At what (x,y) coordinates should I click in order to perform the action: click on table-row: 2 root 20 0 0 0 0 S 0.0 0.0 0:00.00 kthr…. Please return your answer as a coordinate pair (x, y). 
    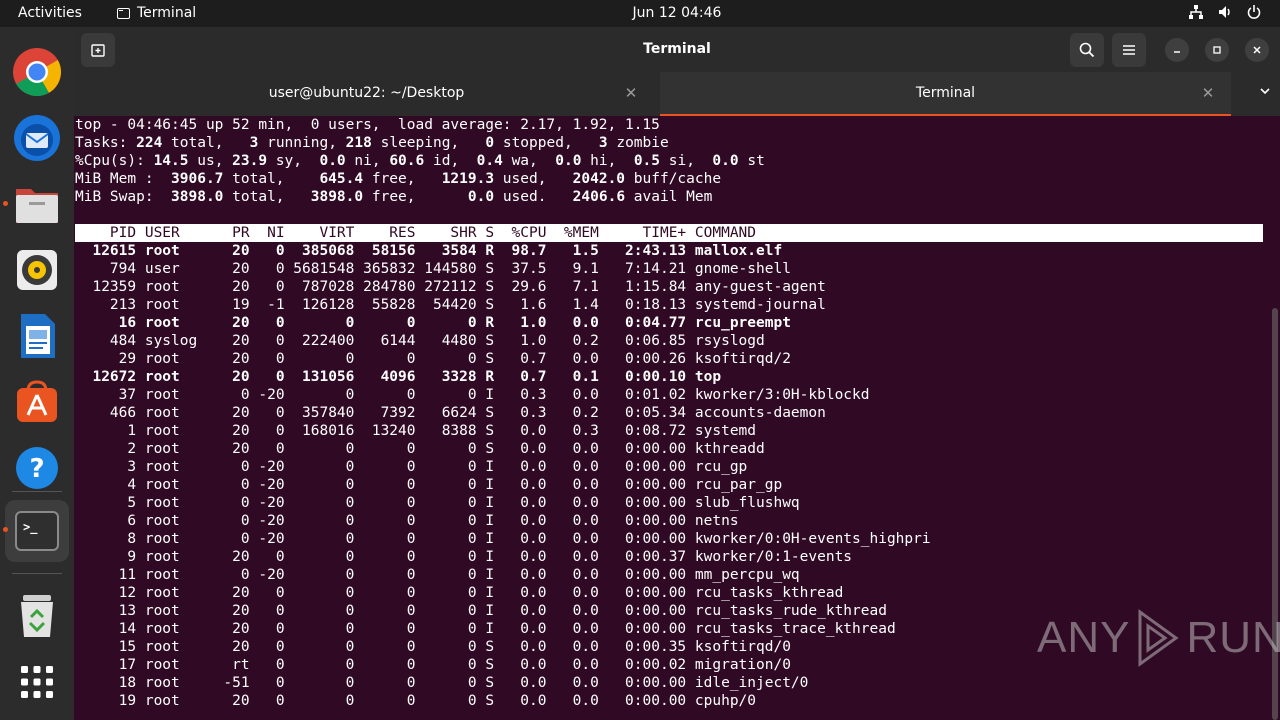
    Looking at the image, I should click on (419, 449).